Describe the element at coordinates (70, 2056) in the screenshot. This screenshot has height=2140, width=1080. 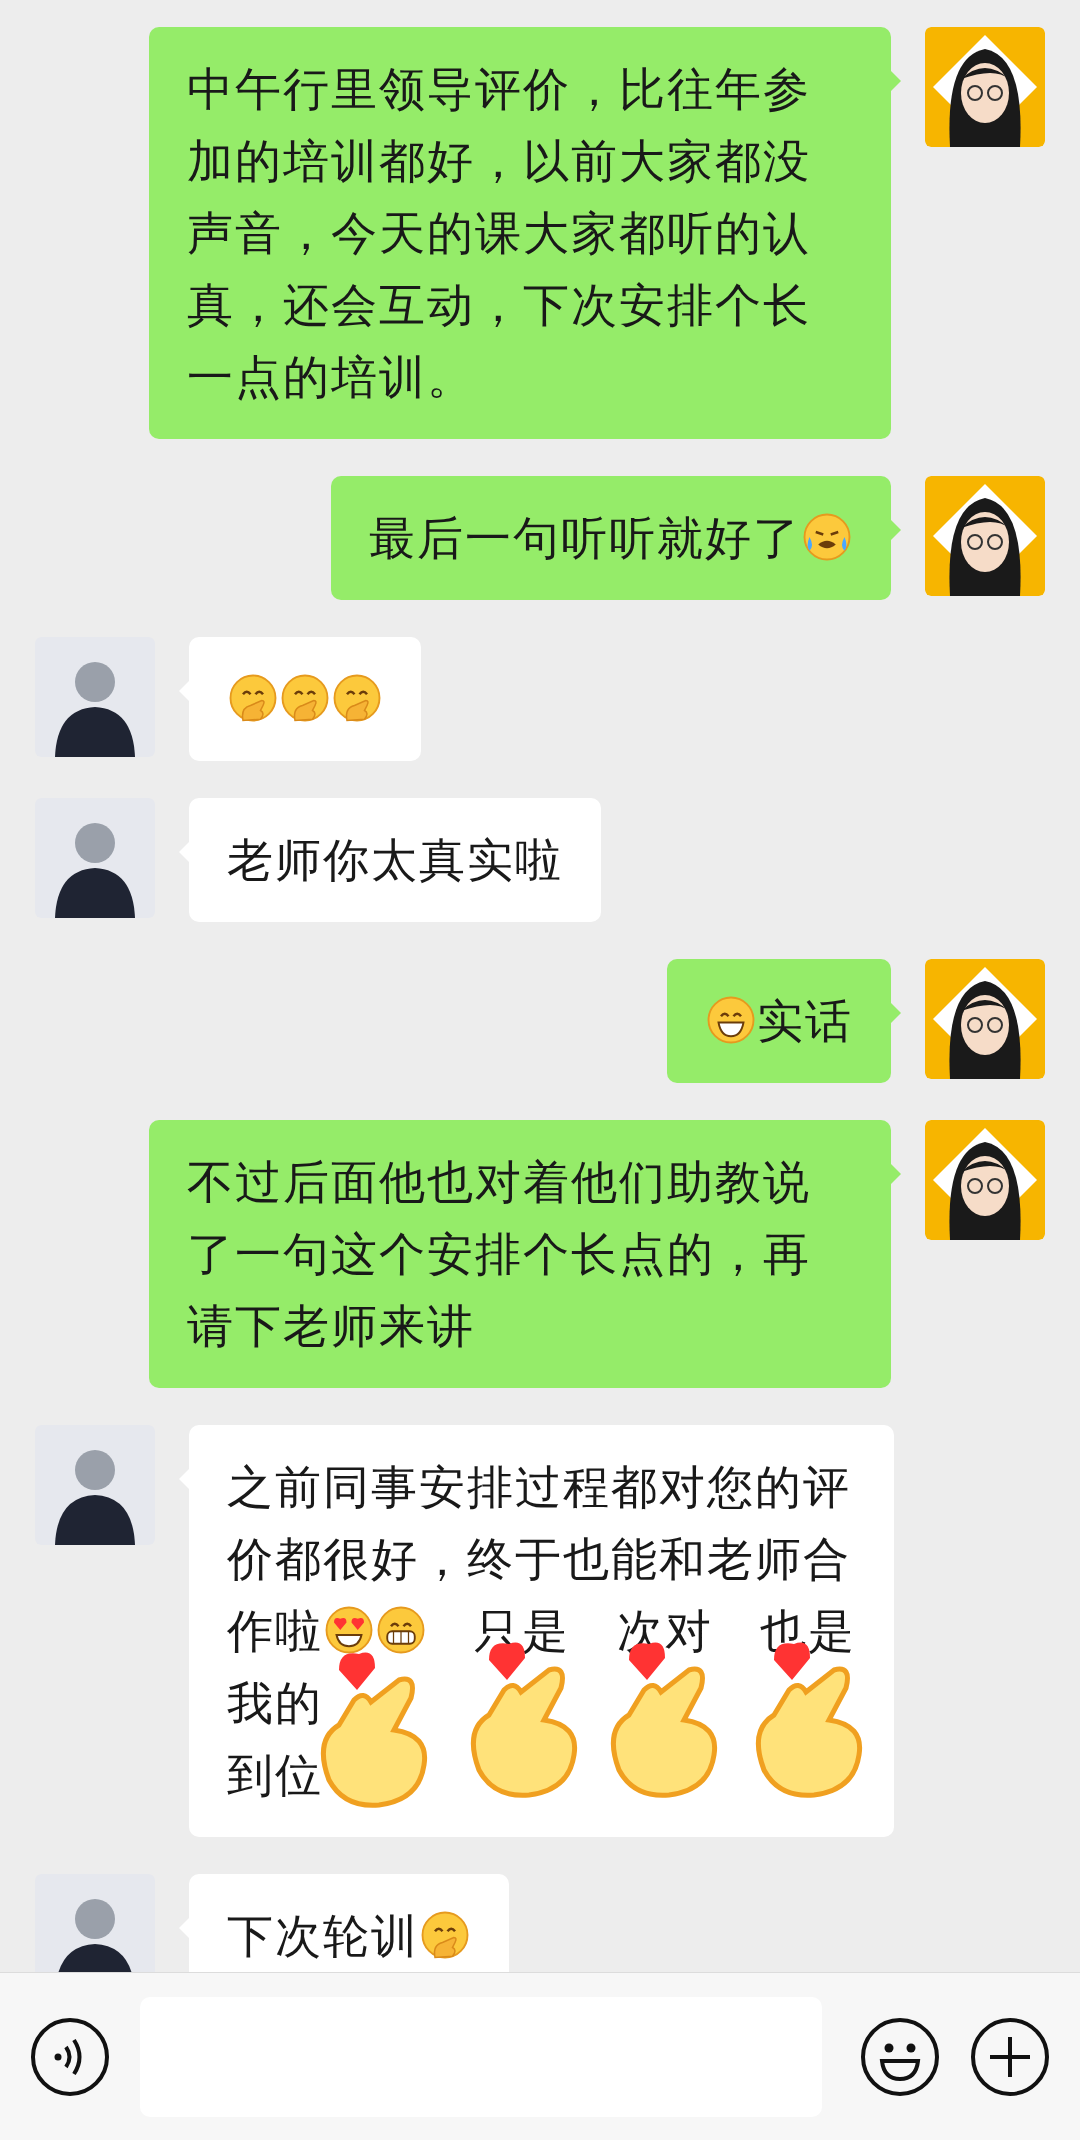
I see `voice-icon` at that location.